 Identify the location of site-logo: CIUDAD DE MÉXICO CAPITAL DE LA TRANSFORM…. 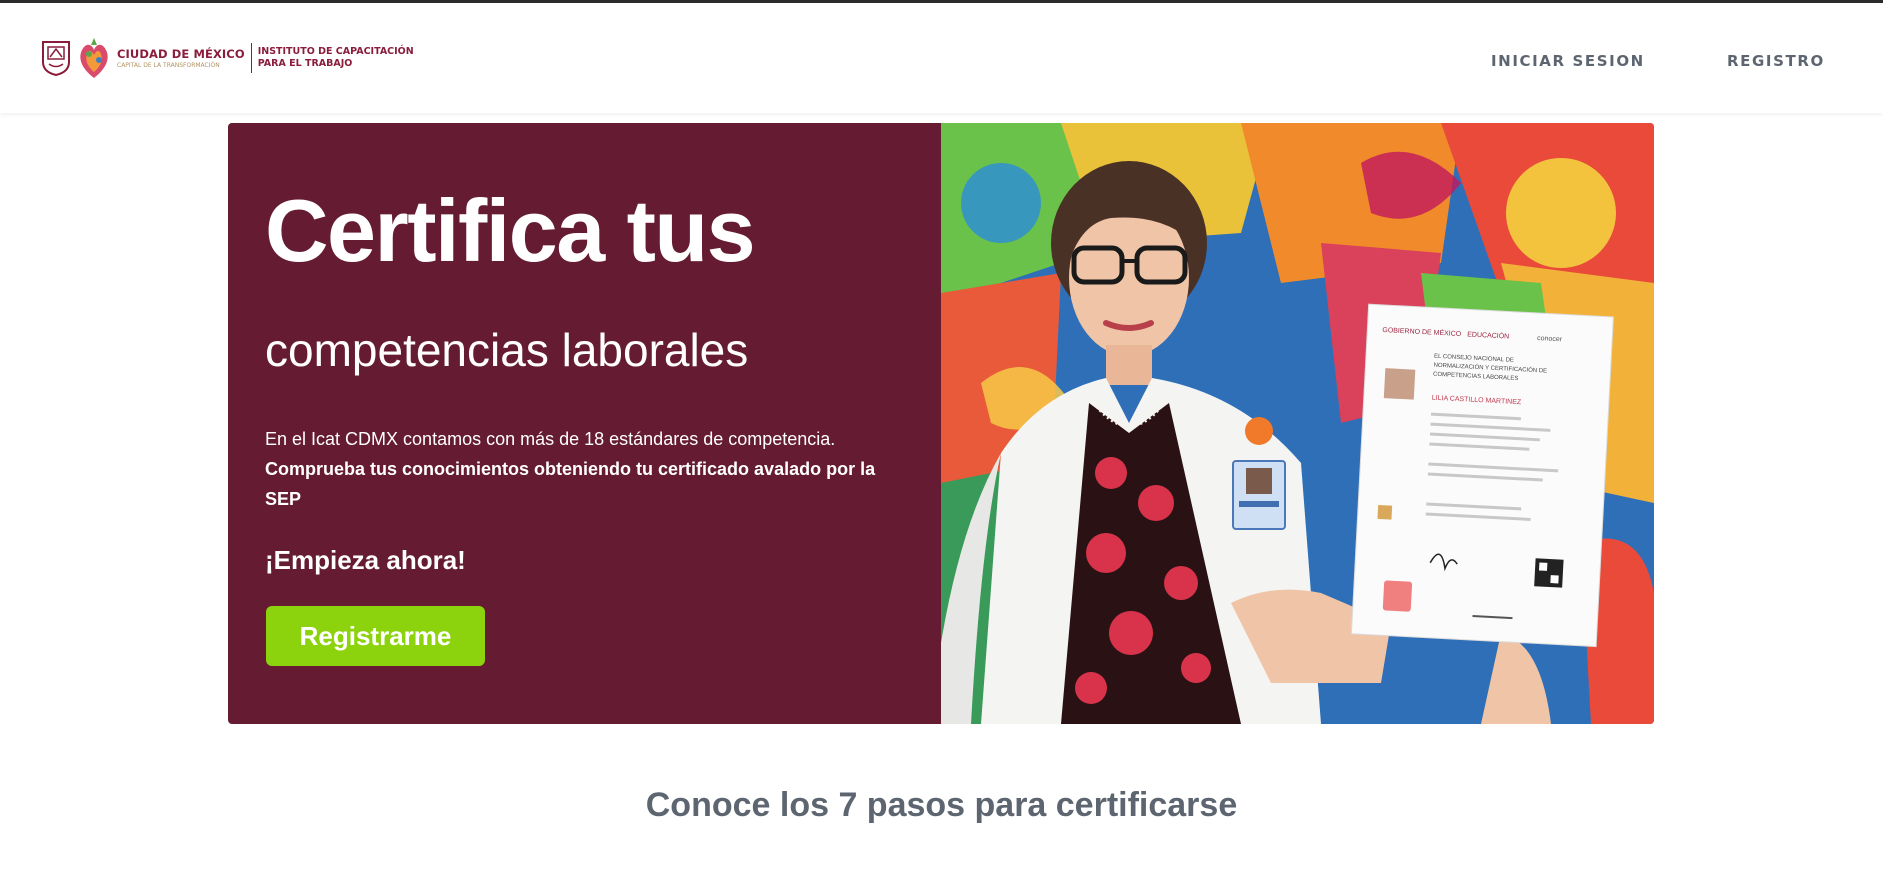
(227, 58).